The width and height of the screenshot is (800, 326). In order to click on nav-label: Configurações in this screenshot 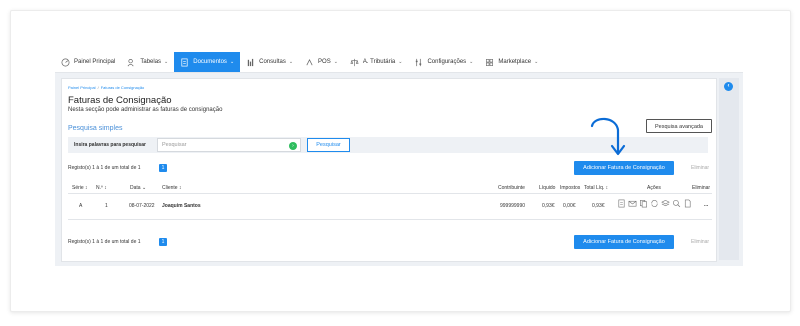, I will do `click(447, 62)`.